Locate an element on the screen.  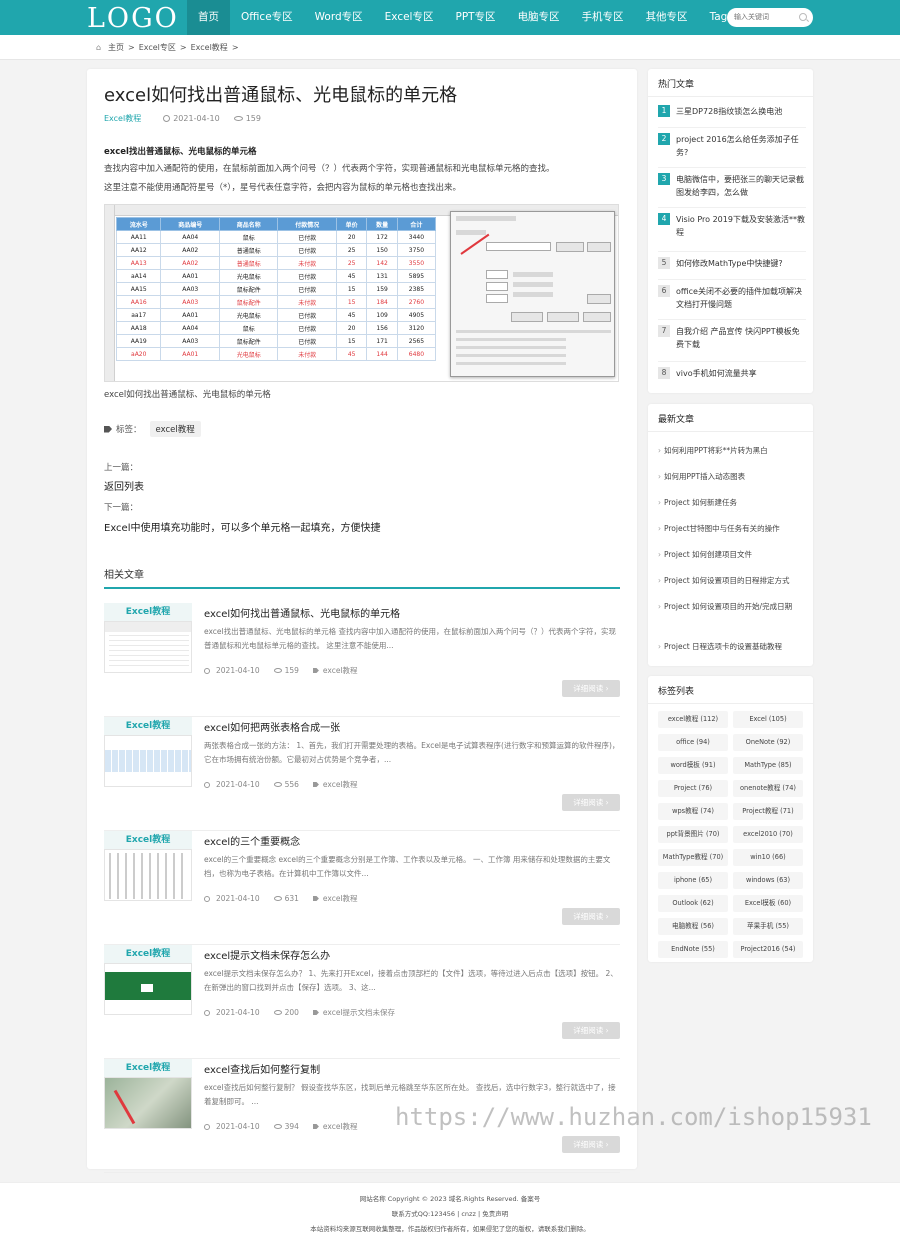
hot-article-item: 3 电脑微信中，要把张三的聊天记录截图发给李四，怎么做 is located at coordinates (732, 186).